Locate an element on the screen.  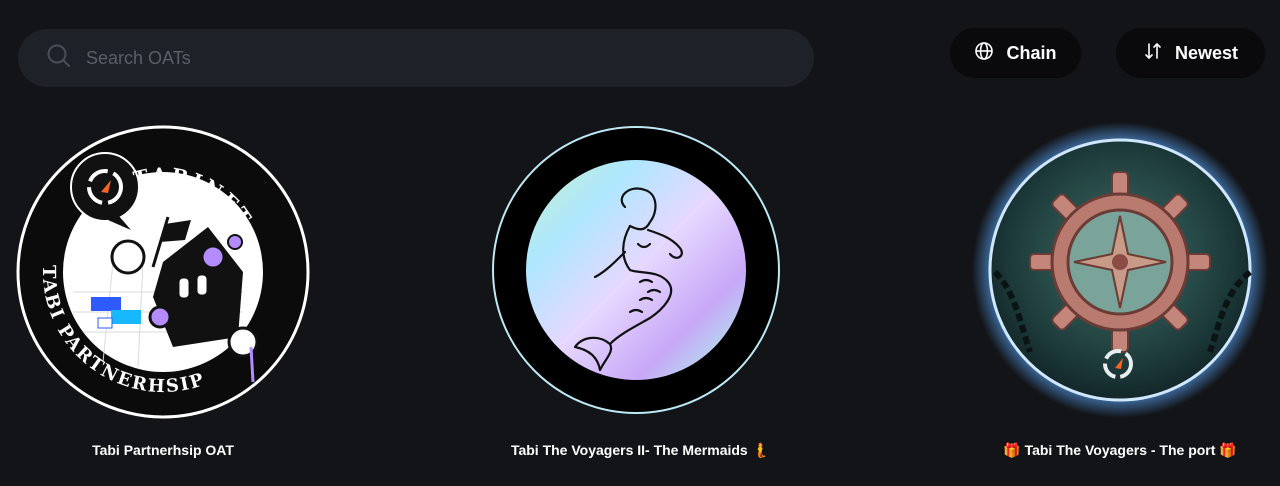
search-icon is located at coordinates (59, 58).